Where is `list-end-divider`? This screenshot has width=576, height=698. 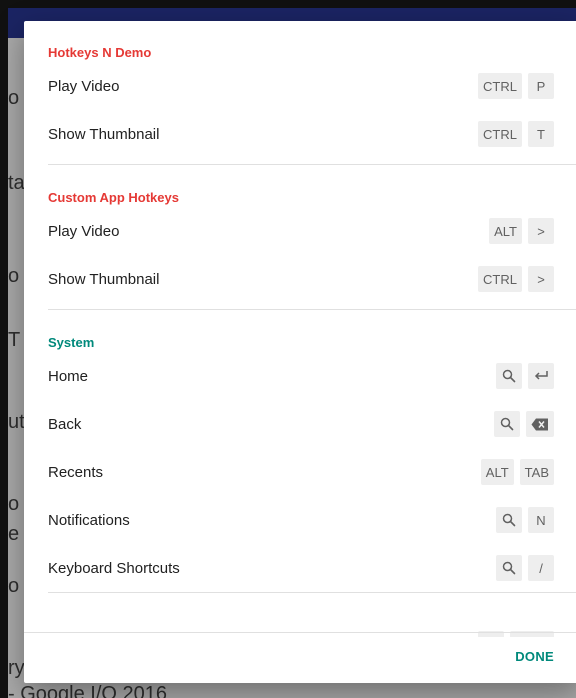
list-end-divider is located at coordinates (312, 592).